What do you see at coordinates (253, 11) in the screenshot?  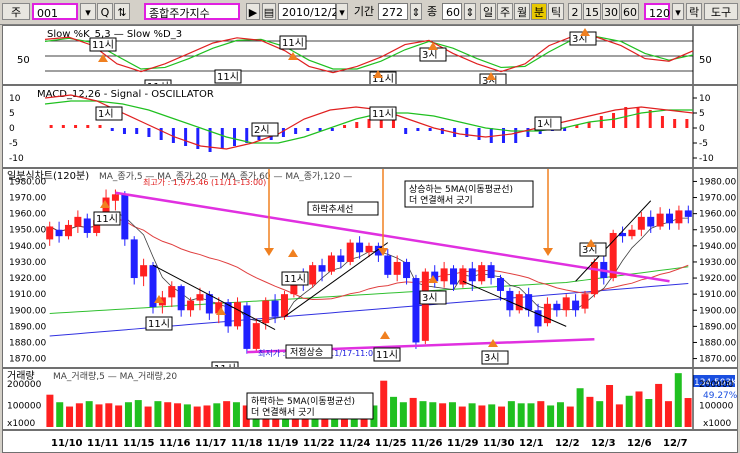 I see `play-icon: ▶` at bounding box center [253, 11].